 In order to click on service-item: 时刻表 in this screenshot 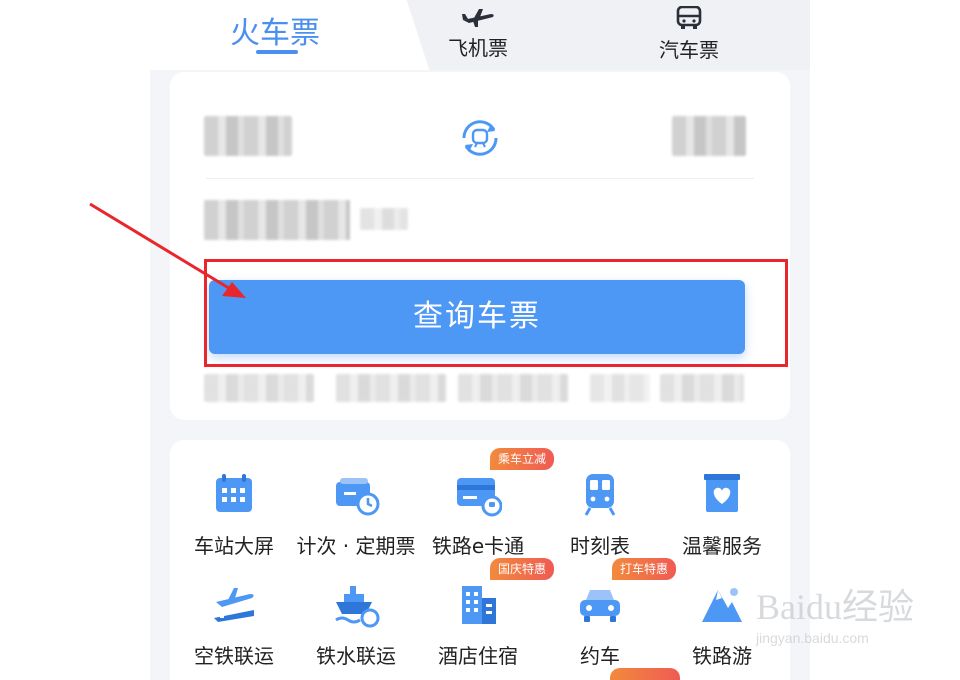, I will do `click(600, 514)`.